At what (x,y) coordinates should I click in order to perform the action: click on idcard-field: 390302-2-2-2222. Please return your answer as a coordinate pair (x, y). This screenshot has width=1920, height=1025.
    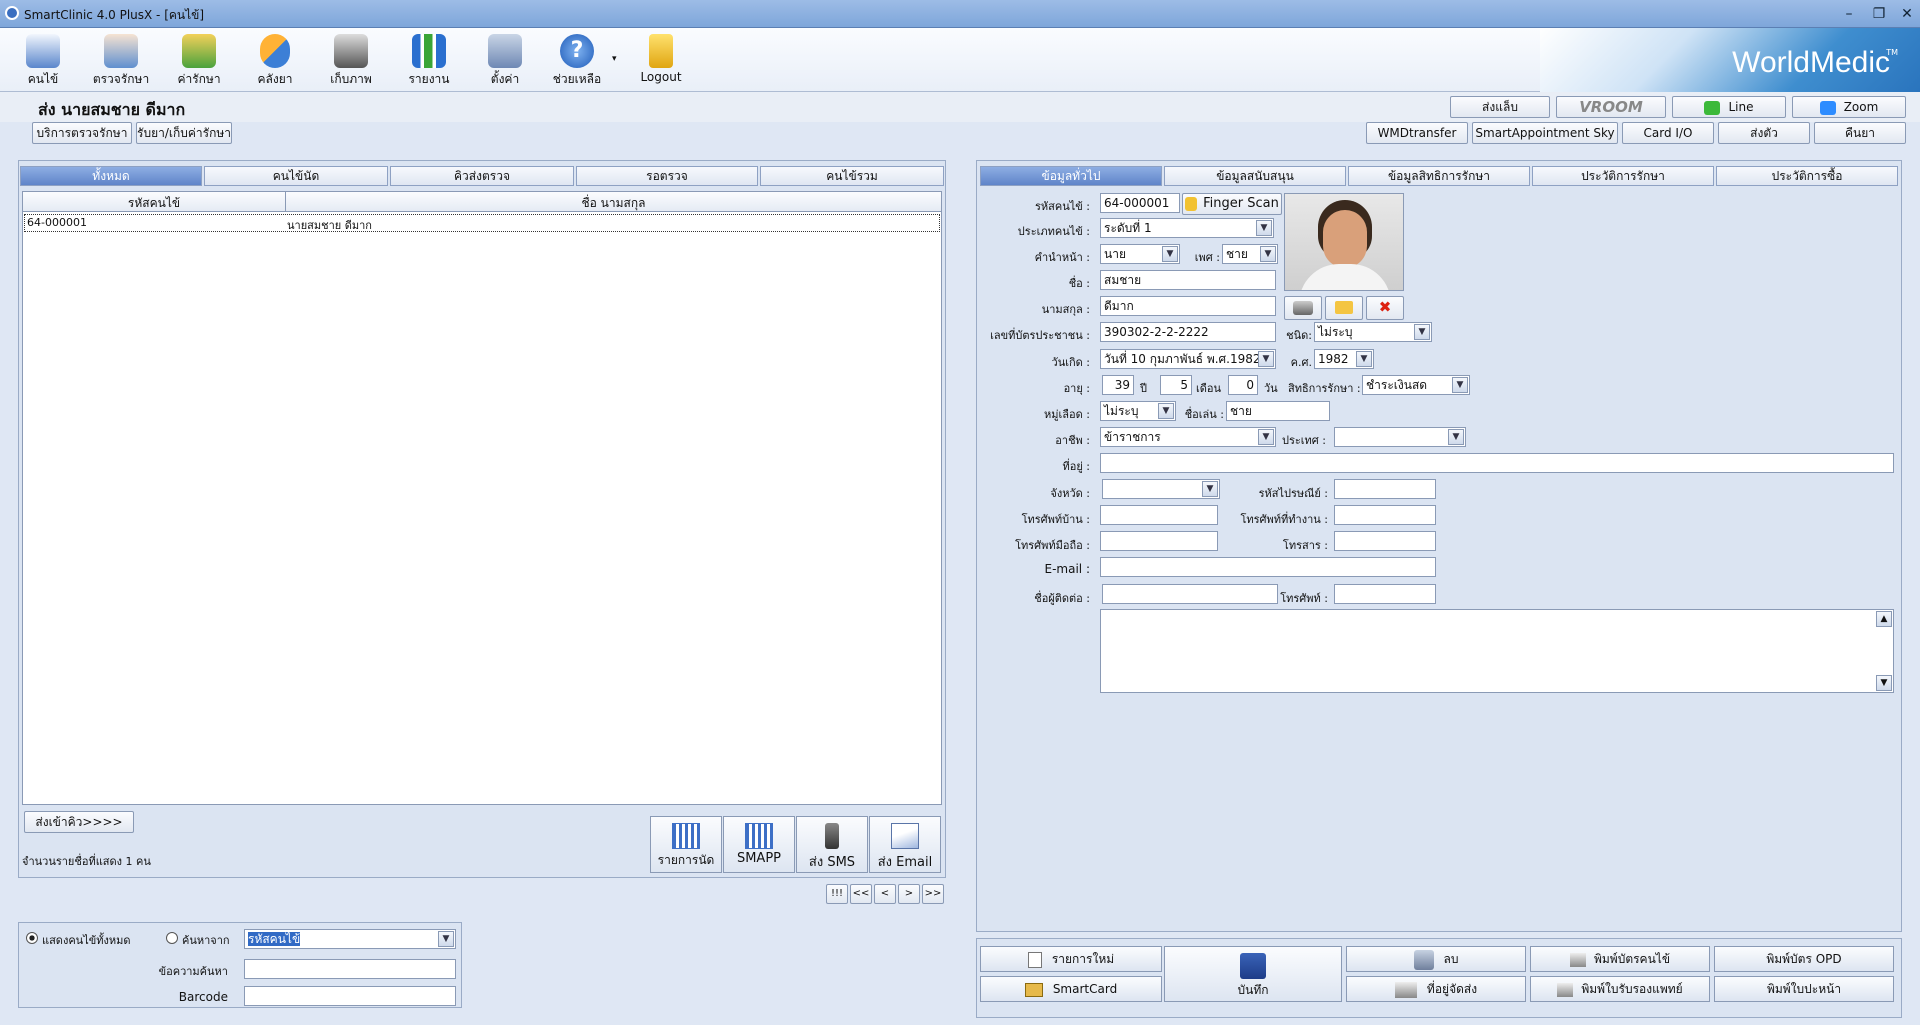
    Looking at the image, I should click on (1188, 332).